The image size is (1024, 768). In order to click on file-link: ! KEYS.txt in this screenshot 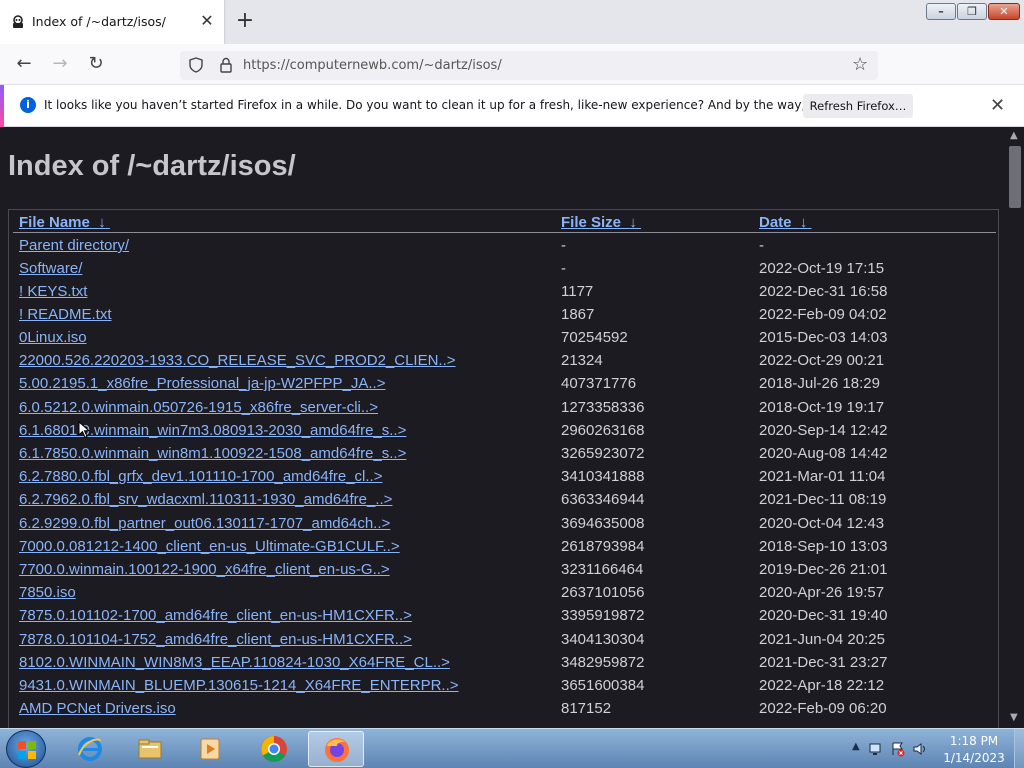, I will do `click(53, 291)`.